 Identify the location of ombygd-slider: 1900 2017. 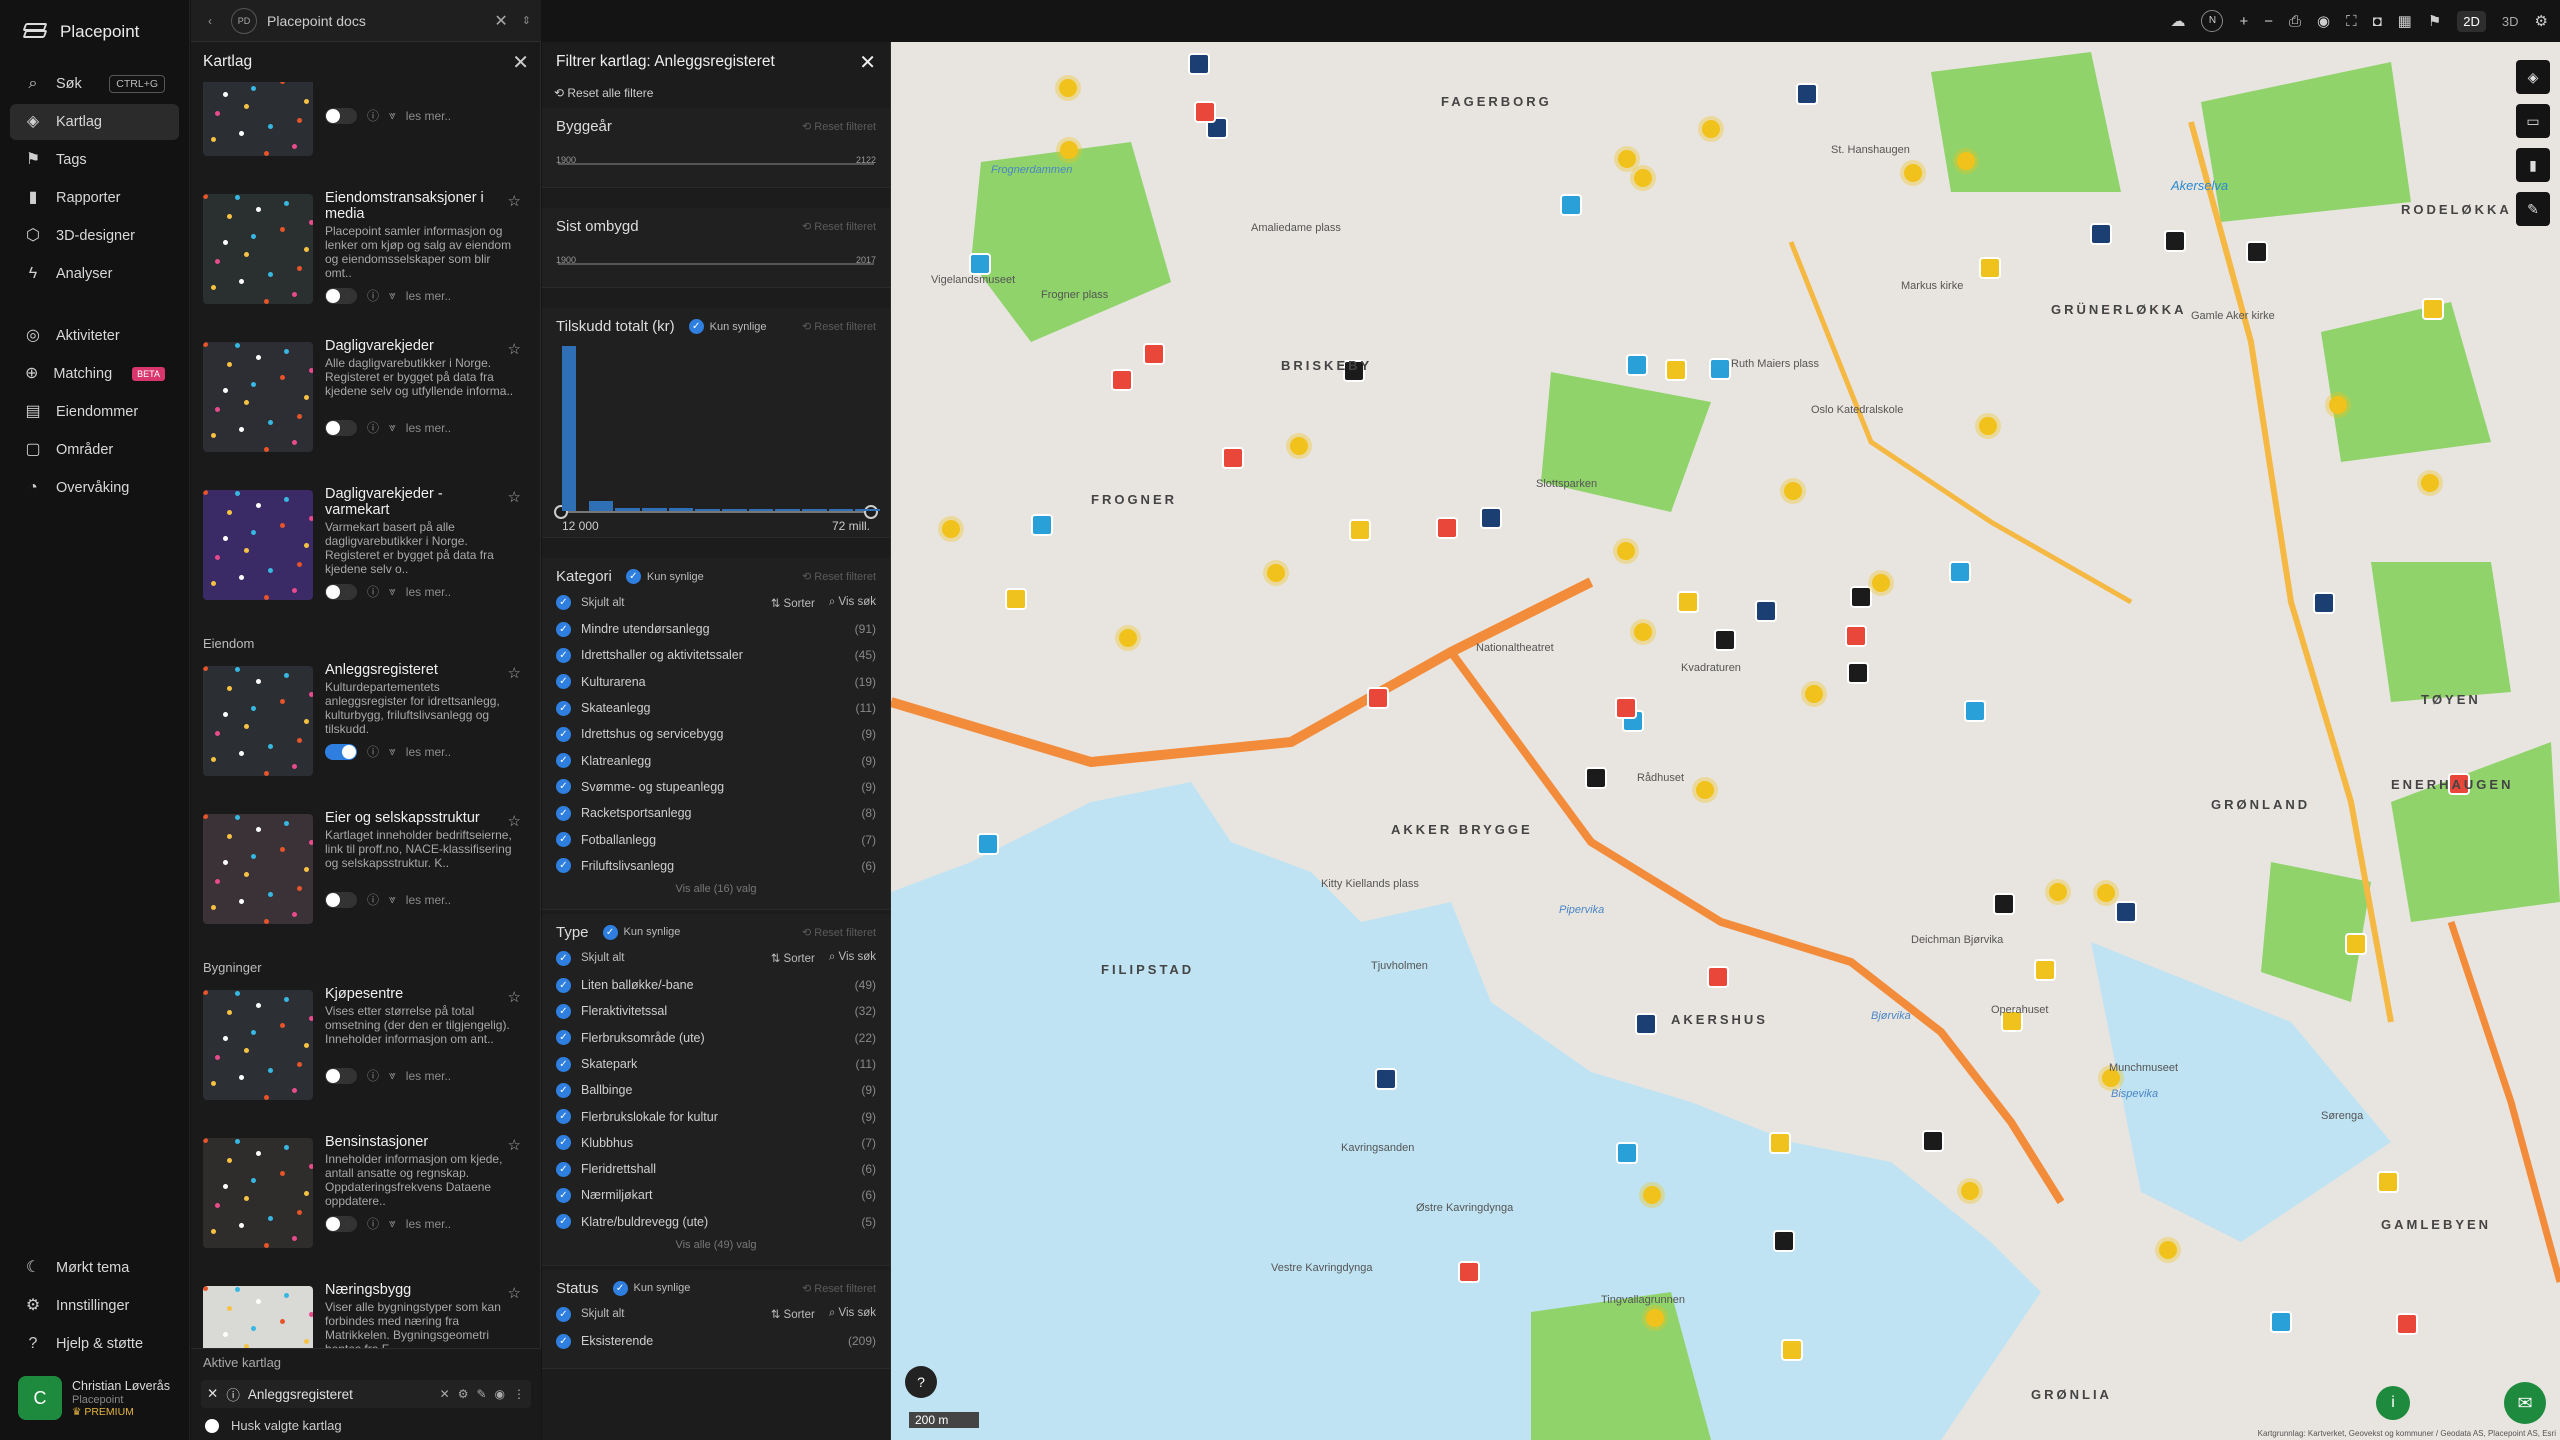
(716, 259).